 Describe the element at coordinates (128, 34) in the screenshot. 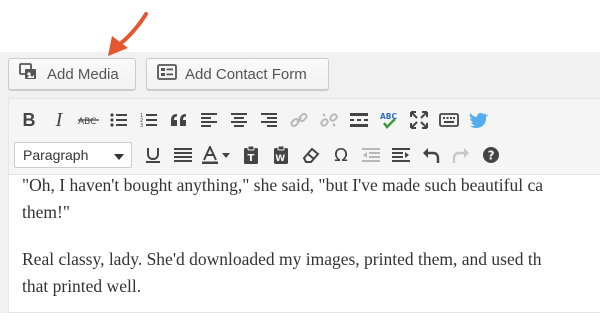

I see `annotation-arrow` at that location.